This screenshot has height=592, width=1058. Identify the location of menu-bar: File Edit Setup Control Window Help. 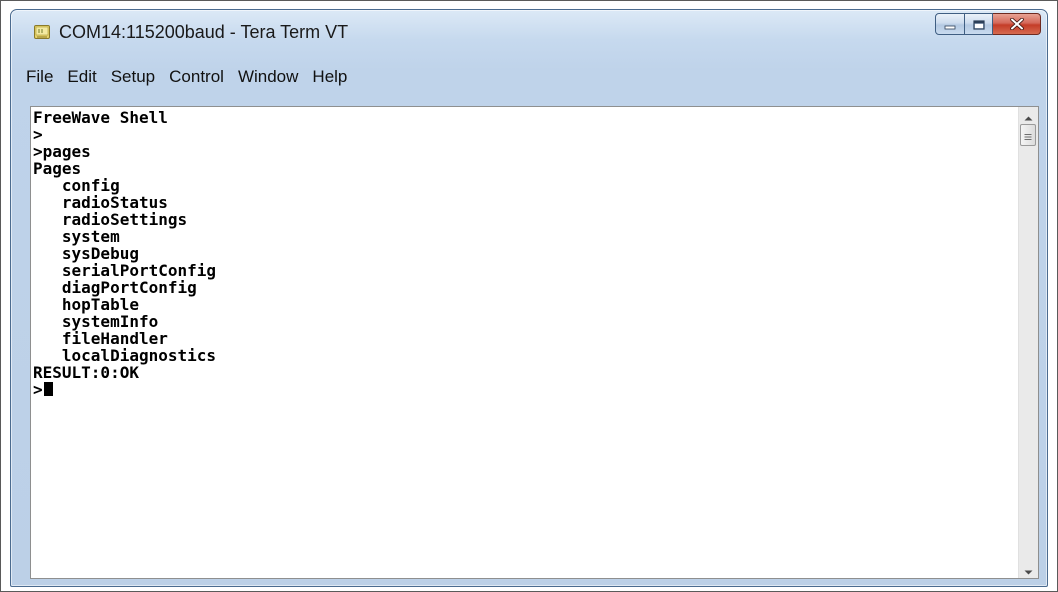
(529, 77).